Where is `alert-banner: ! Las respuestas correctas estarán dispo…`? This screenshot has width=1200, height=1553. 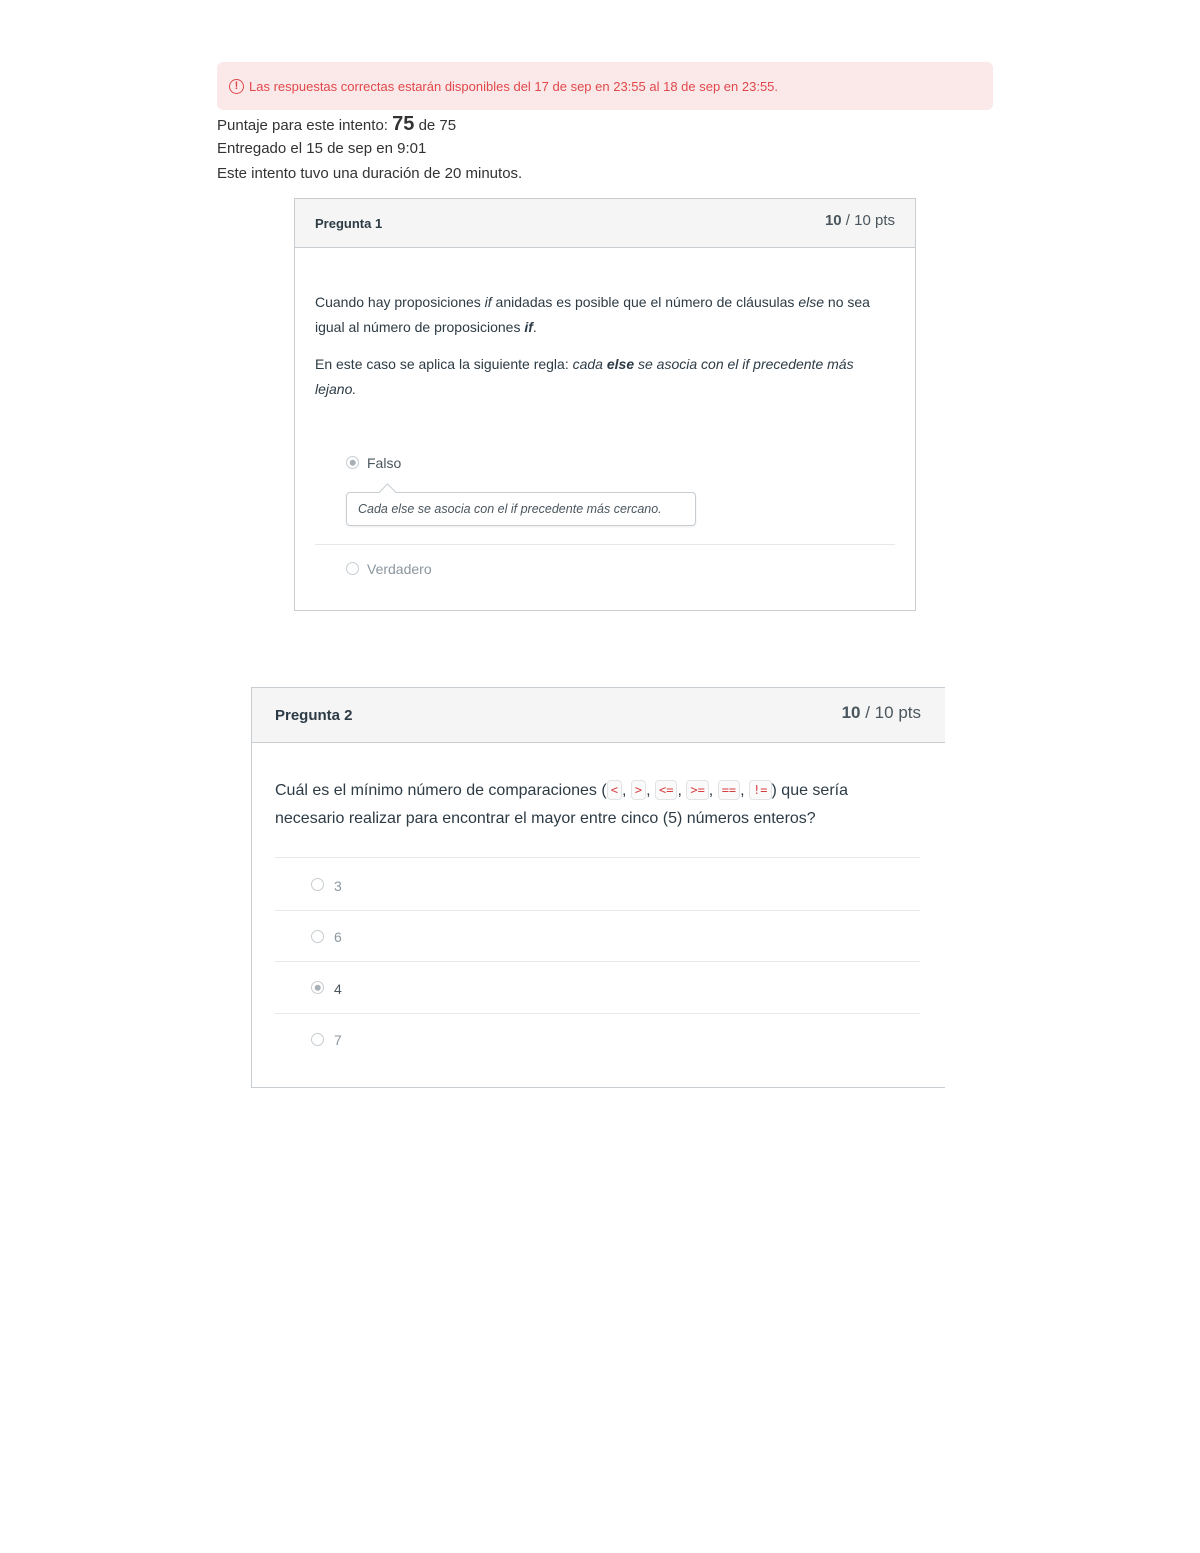
alert-banner: ! Las respuestas correctas estarán dispo… is located at coordinates (605, 86).